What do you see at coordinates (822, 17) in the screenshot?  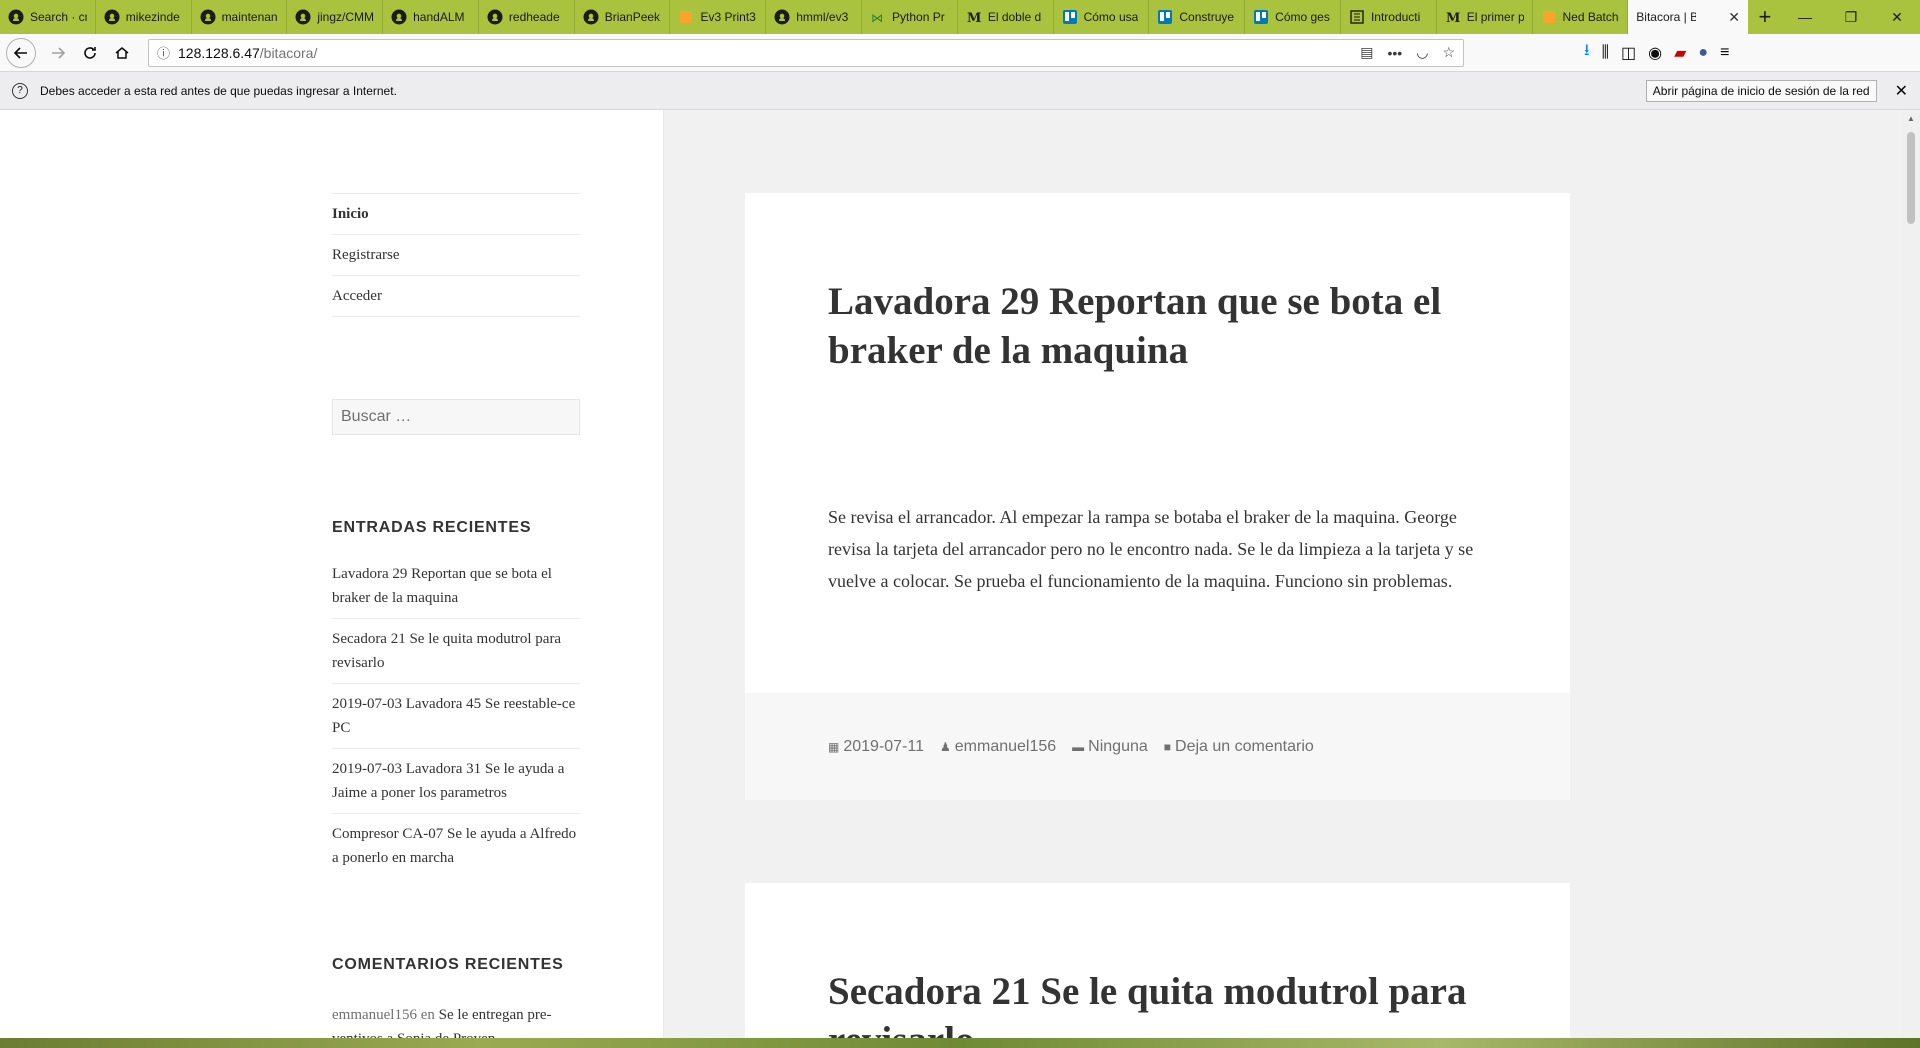 I see `tab-label: hmml/ev3` at bounding box center [822, 17].